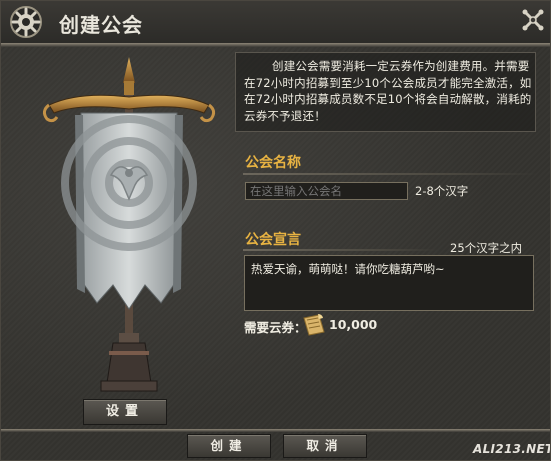 This screenshot has width=551, height=461. I want to click on gear-emblem-icon, so click(26, 22).